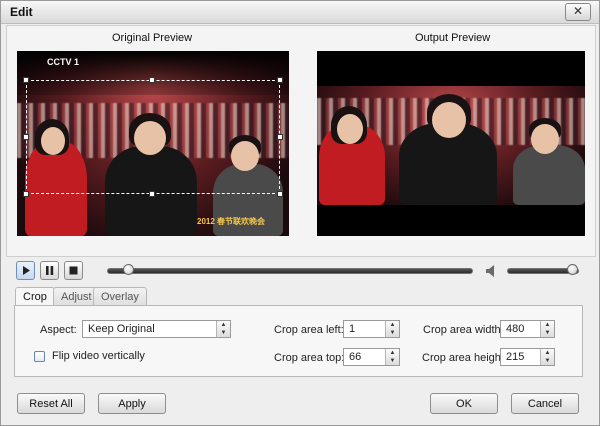 The height and width of the screenshot is (426, 600). What do you see at coordinates (152, 80) in the screenshot?
I see `crop-handle-top` at bounding box center [152, 80].